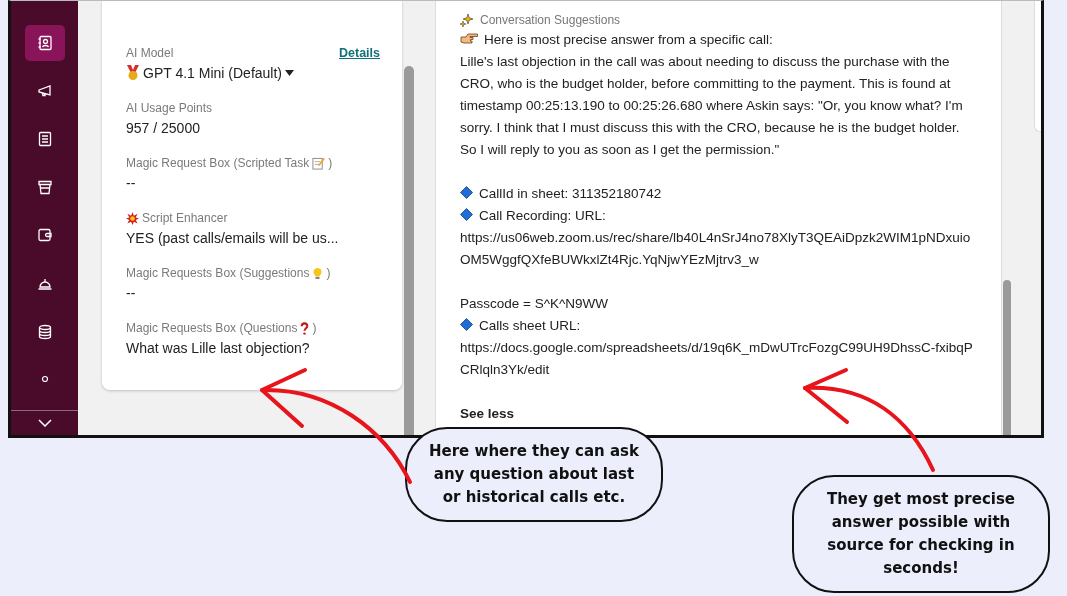 This screenshot has height=596, width=1067. What do you see at coordinates (305, 328) in the screenshot?
I see `question-mark-icon` at bounding box center [305, 328].